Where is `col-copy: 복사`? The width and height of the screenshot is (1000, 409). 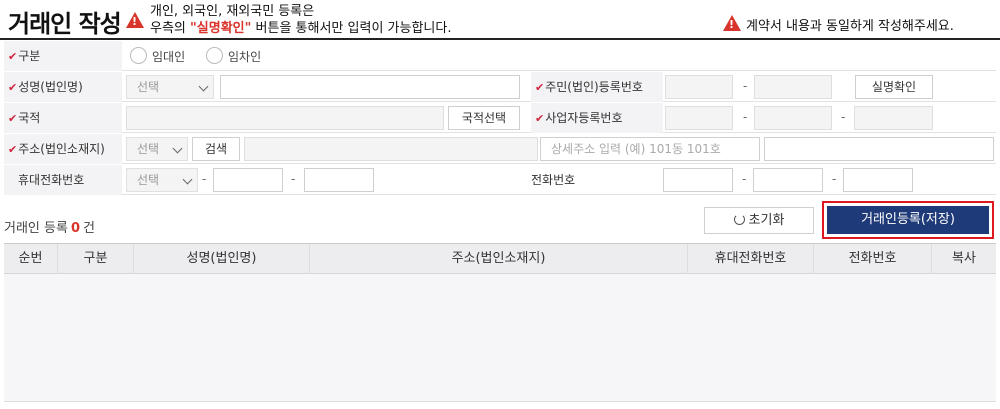 col-copy: 복사 is located at coordinates (964, 258).